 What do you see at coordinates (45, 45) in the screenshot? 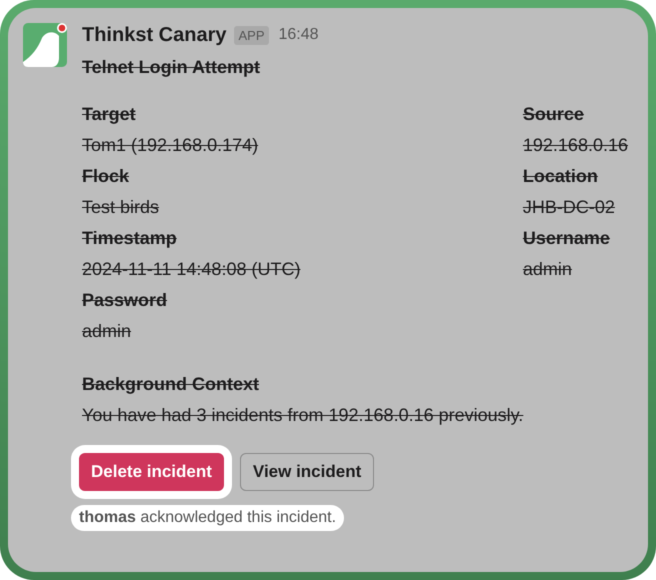
I see `app-logo-icon` at bounding box center [45, 45].